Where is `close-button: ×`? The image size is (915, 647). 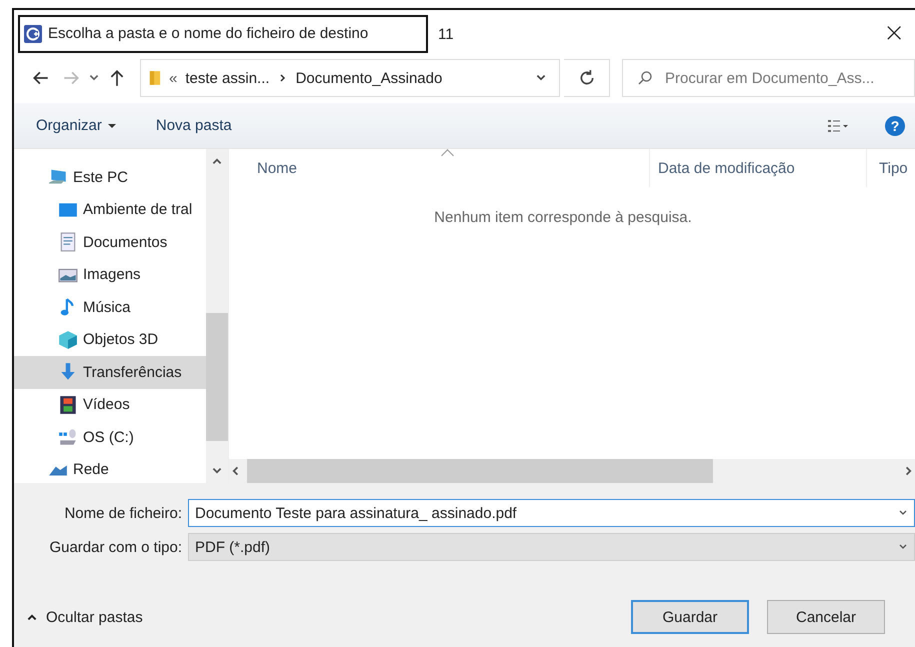 close-button: × is located at coordinates (894, 33).